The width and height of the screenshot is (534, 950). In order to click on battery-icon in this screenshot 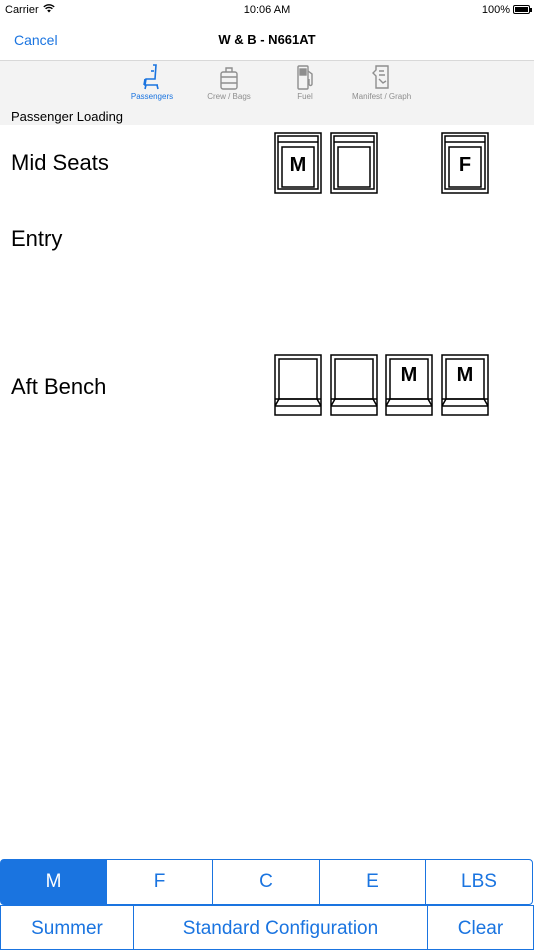, I will do `click(522, 9)`.